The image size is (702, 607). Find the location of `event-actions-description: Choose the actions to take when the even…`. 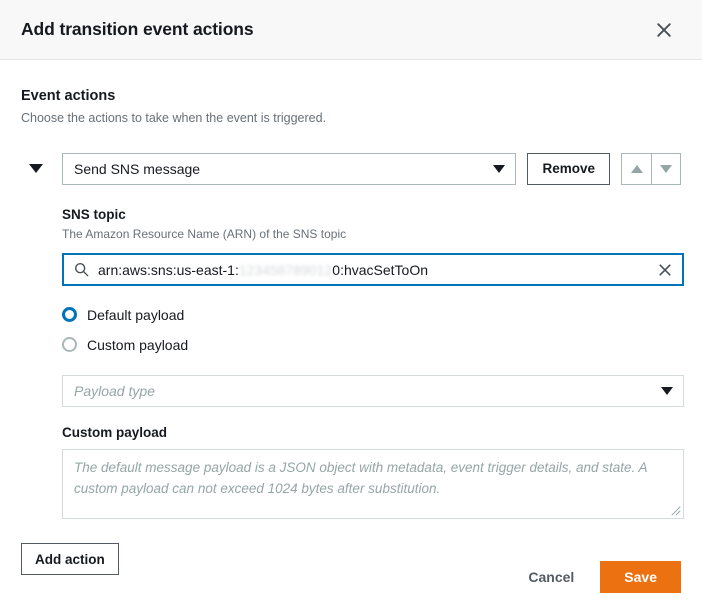

event-actions-description: Choose the actions to take when the even… is located at coordinates (174, 117).